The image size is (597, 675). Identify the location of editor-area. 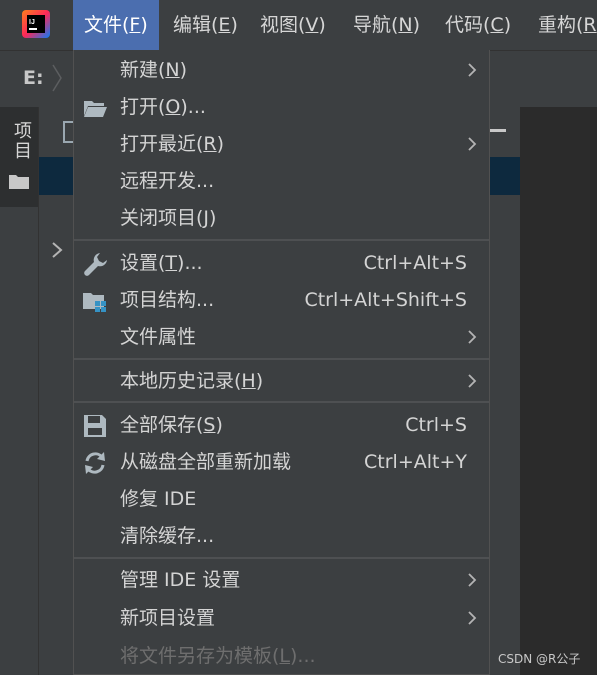
(558, 391).